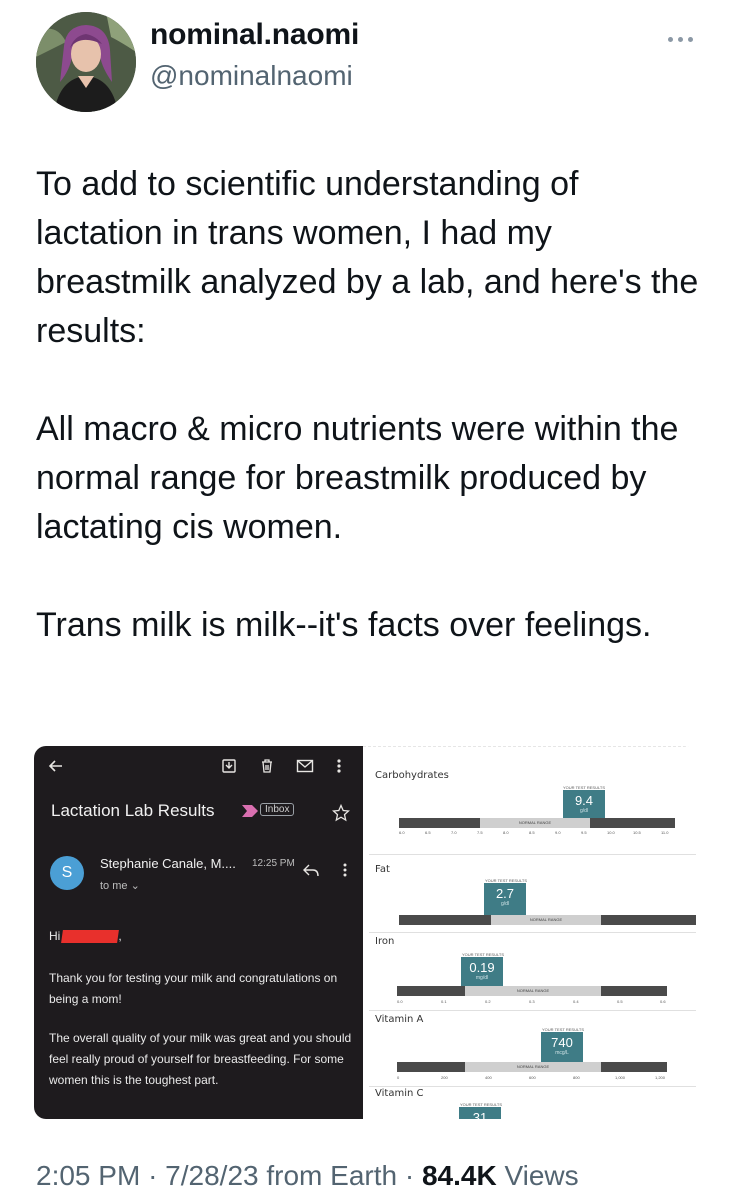 This screenshot has height=1200, width=731. Describe the element at coordinates (482, 978) in the screenshot. I see `result-unit: mg/dl` at that location.